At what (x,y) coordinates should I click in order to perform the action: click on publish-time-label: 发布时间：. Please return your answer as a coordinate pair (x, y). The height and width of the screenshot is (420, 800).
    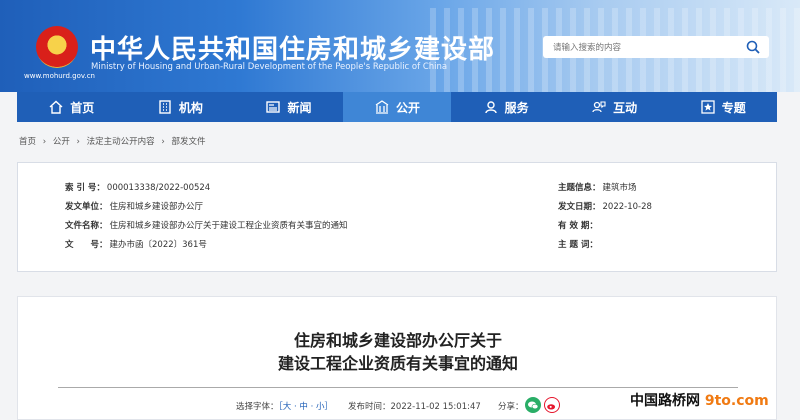
    Looking at the image, I should click on (369, 407).